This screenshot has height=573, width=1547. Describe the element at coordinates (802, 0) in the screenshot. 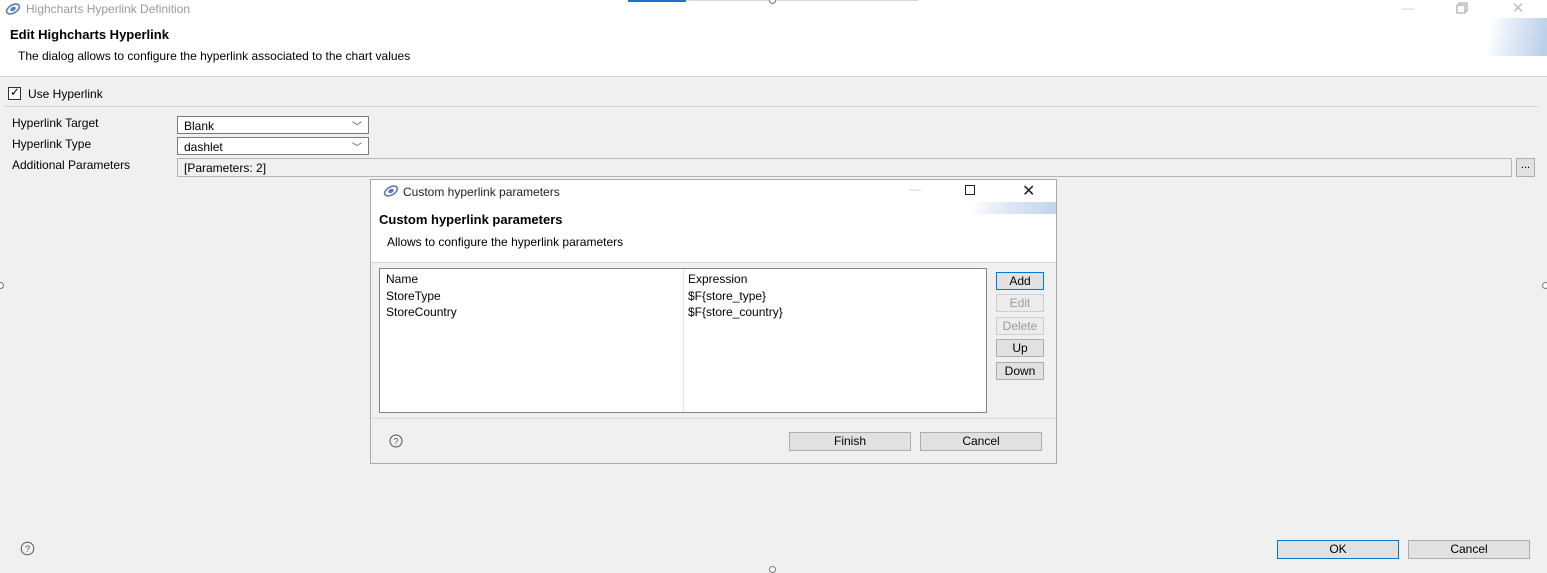

I see `progress-track` at that location.